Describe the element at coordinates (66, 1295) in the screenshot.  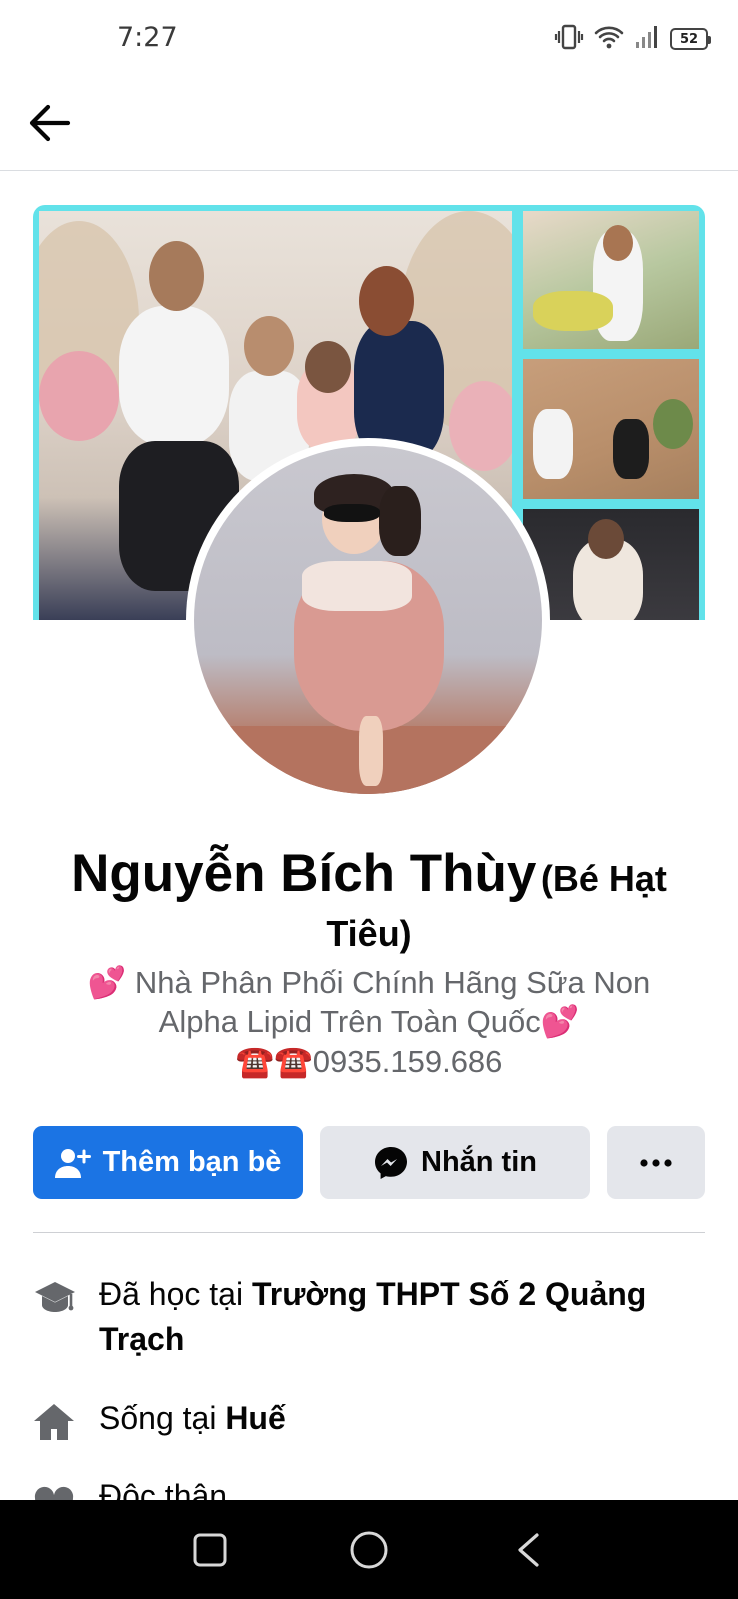
I see `graduation-cap-icon` at that location.